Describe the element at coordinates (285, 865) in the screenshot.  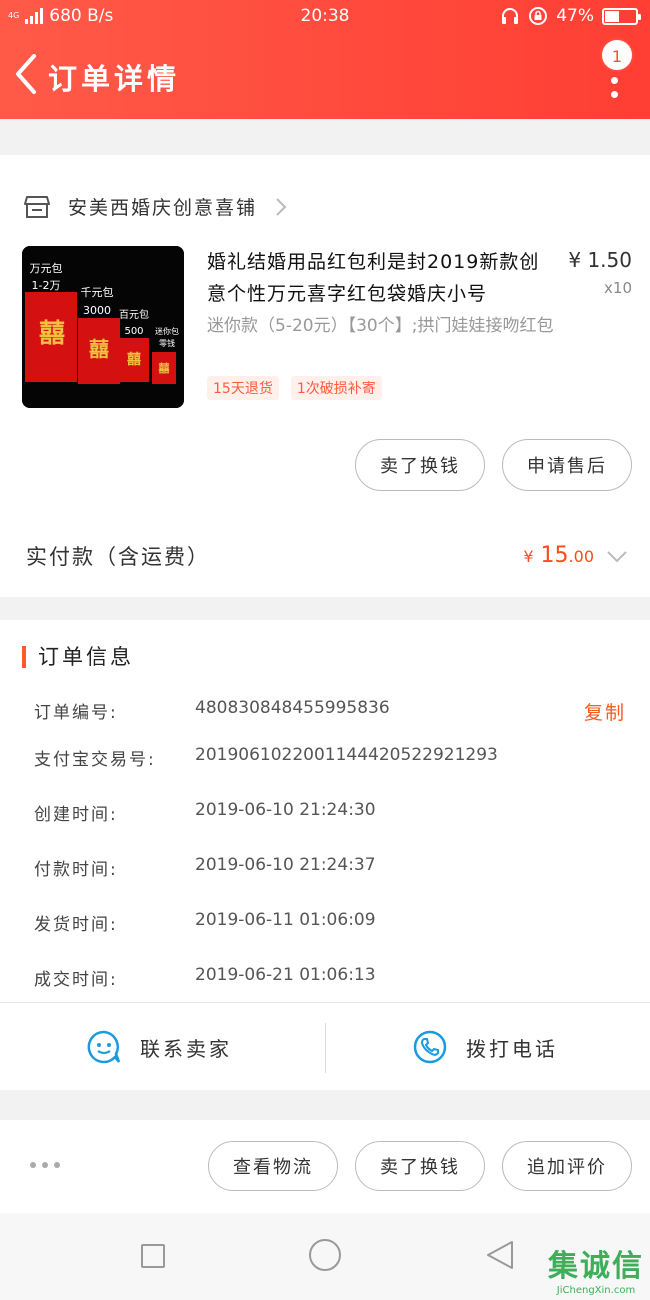
I see `info-value: 2019-06-10 21:24:37` at that location.